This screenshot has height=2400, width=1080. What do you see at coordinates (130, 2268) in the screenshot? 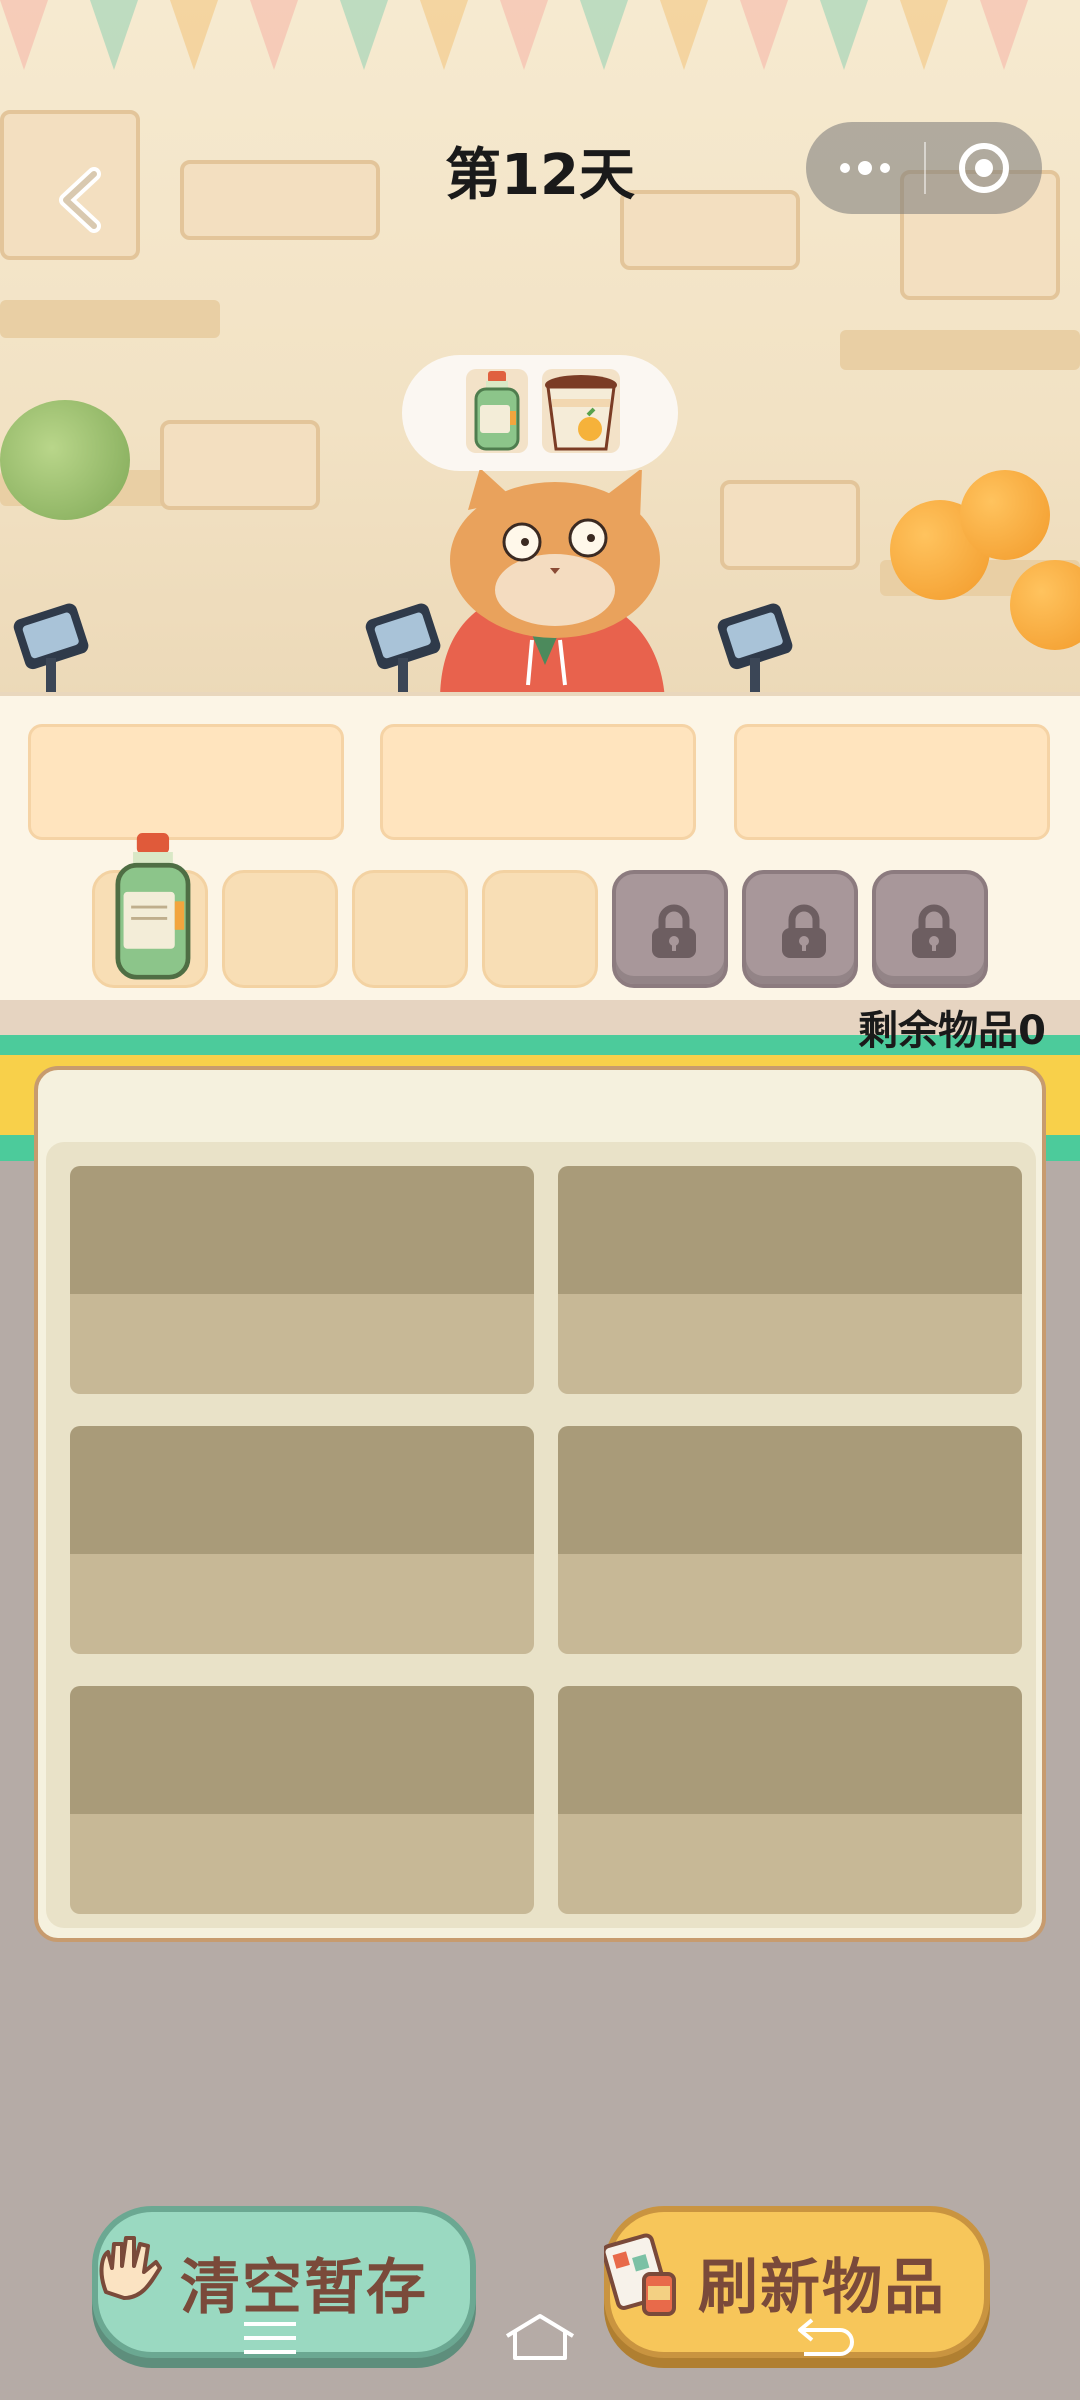
I see `hand-sweep-icon` at bounding box center [130, 2268].